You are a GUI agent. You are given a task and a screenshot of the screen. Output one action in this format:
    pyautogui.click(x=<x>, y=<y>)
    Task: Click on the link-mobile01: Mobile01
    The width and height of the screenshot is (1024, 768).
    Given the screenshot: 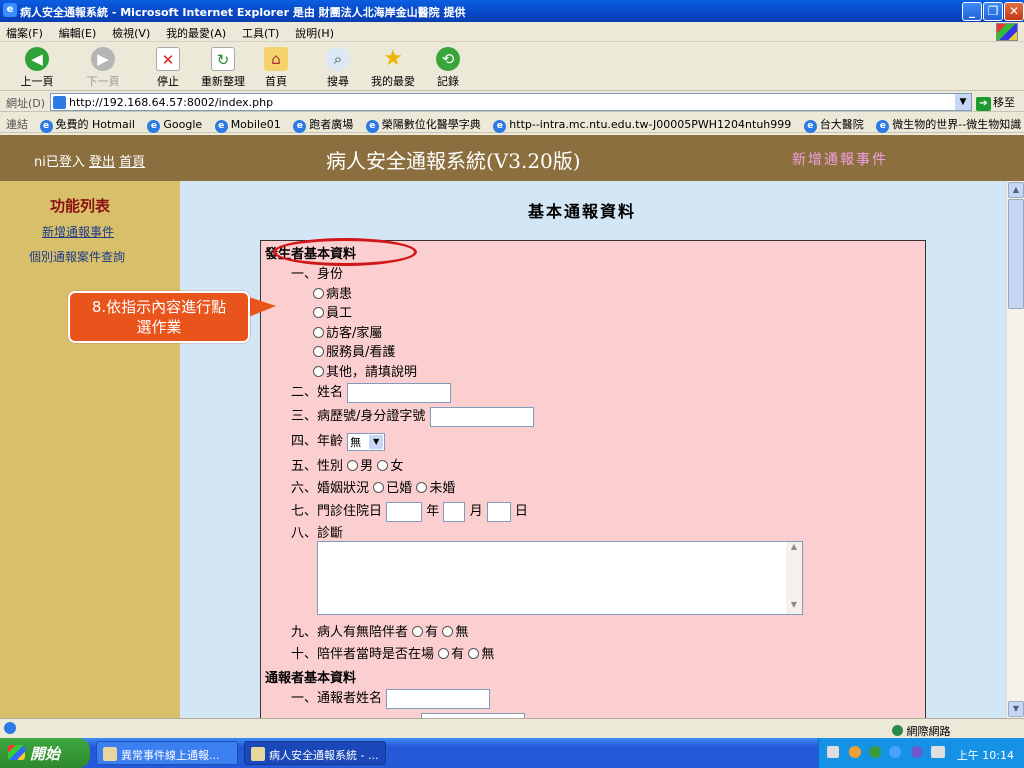 What is the action you would take?
    pyautogui.click(x=248, y=124)
    